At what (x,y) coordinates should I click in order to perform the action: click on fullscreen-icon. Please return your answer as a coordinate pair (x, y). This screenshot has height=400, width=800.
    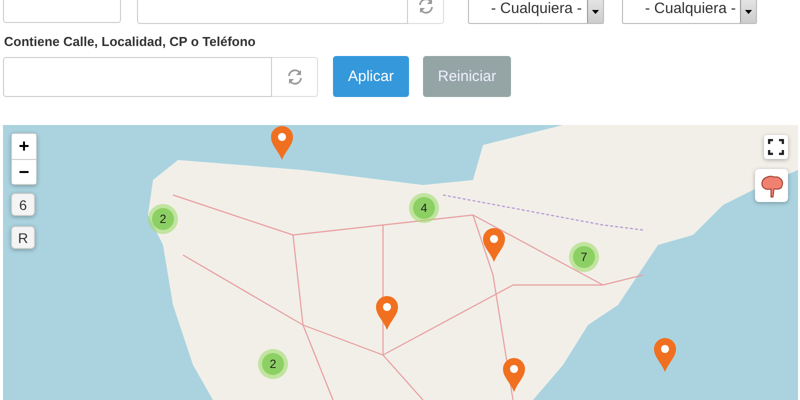
    Looking at the image, I should click on (776, 147).